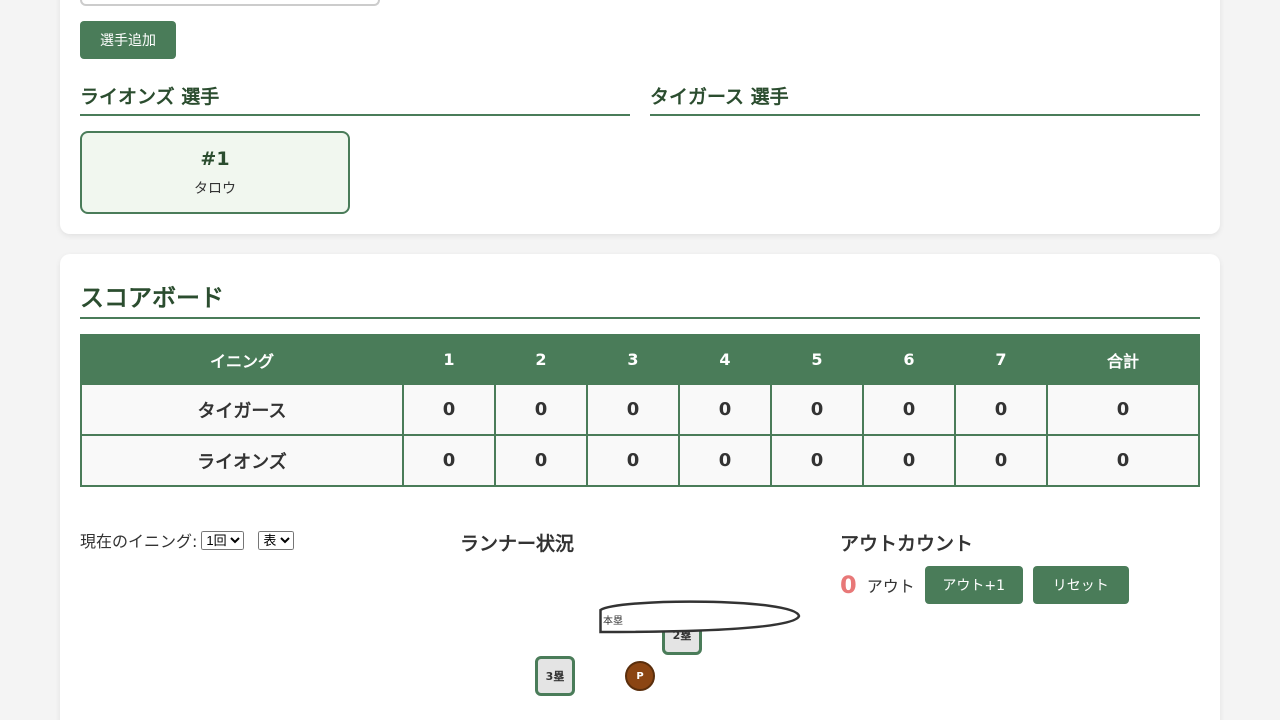 This screenshot has width=1280, height=720. I want to click on out-count-row: 0 アウト アウト+1 リセット, so click(989, 585).